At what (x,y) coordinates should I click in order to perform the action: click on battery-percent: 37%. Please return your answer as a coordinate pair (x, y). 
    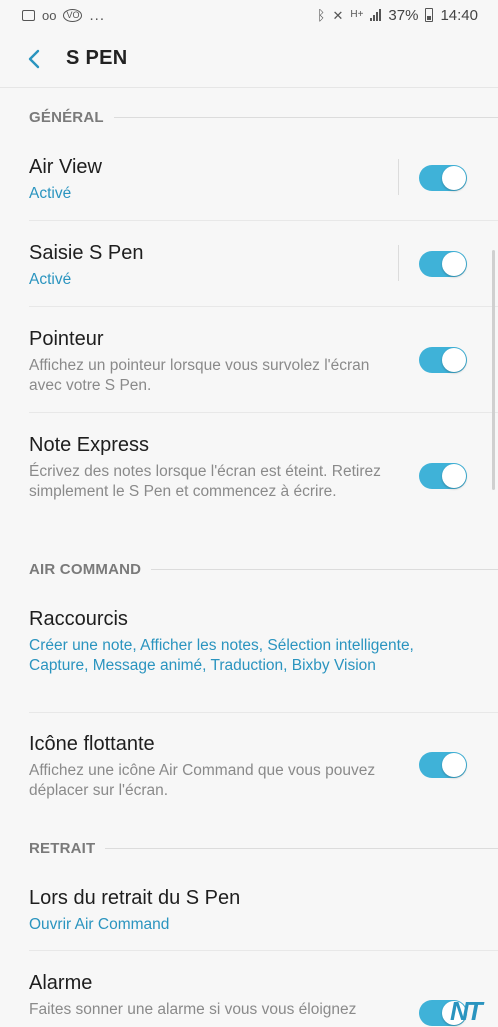
    Looking at the image, I should click on (403, 15).